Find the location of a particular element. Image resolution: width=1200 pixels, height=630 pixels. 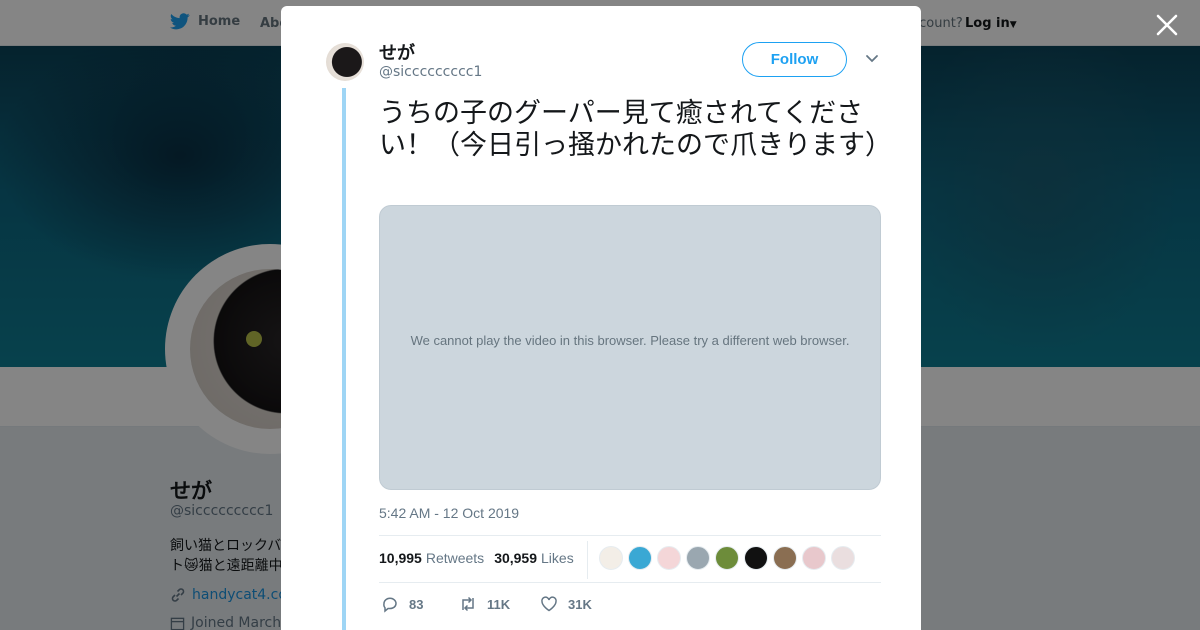

tweet-stats: 10,995 Retweets 30,959 Likes is located at coordinates (476, 558).